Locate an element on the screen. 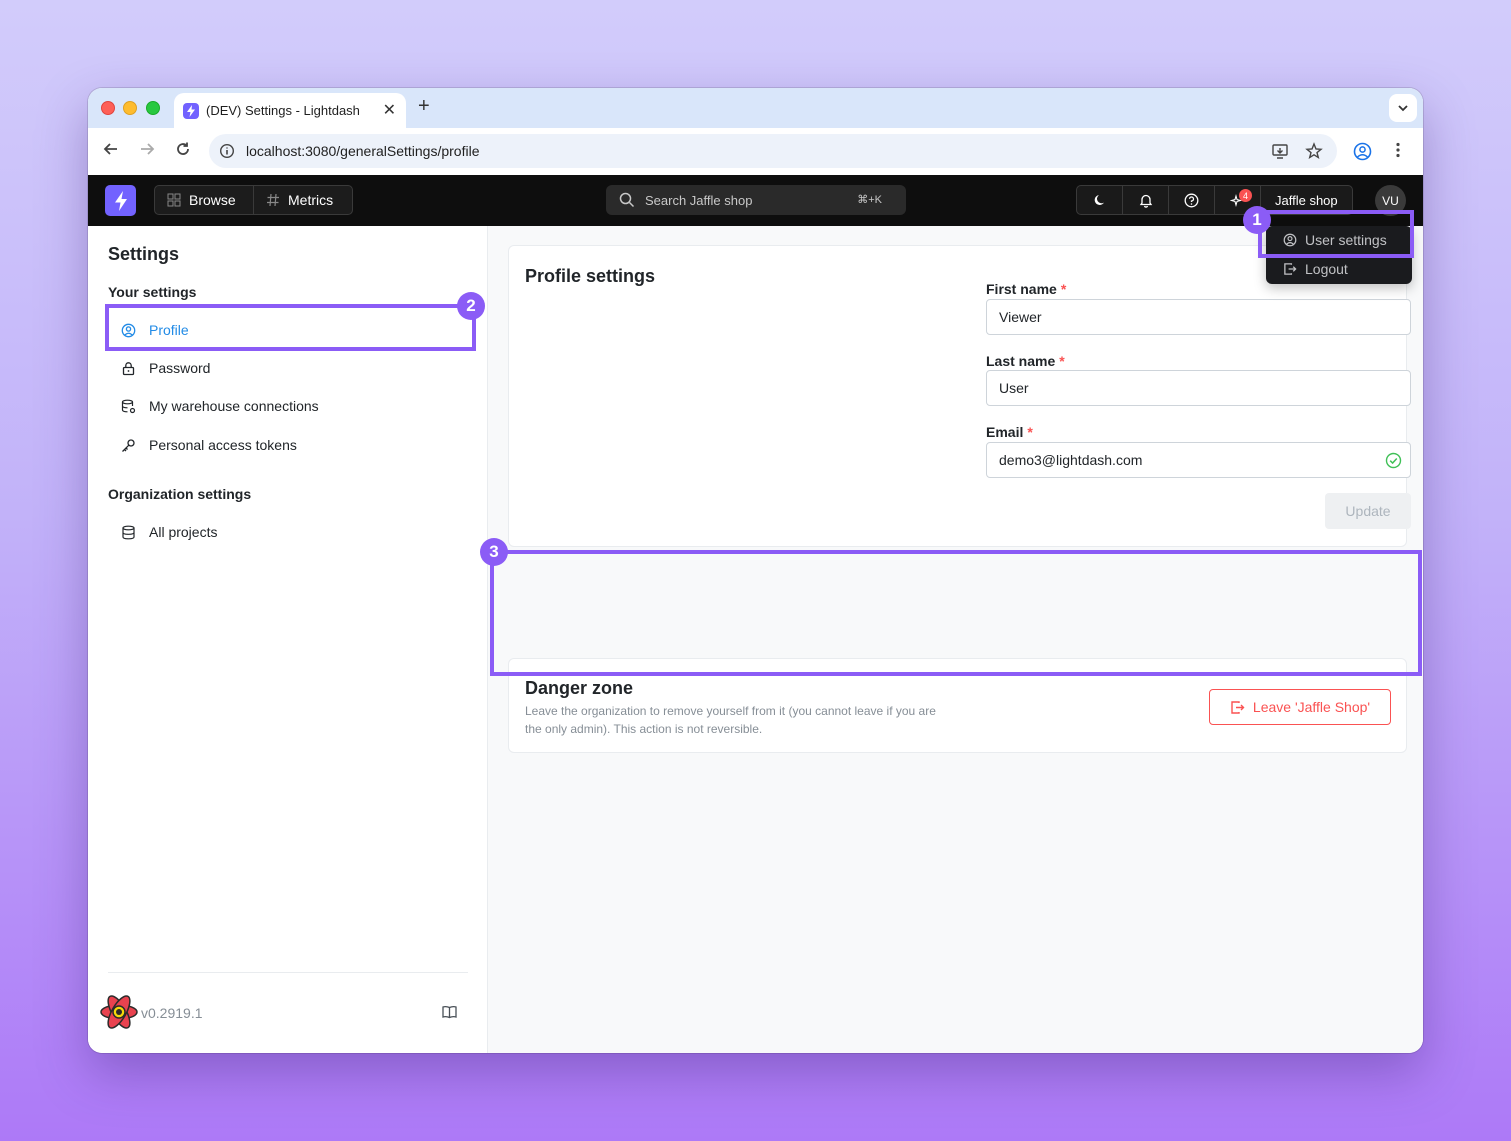  notification-badge: 4 is located at coordinates (1245, 195).